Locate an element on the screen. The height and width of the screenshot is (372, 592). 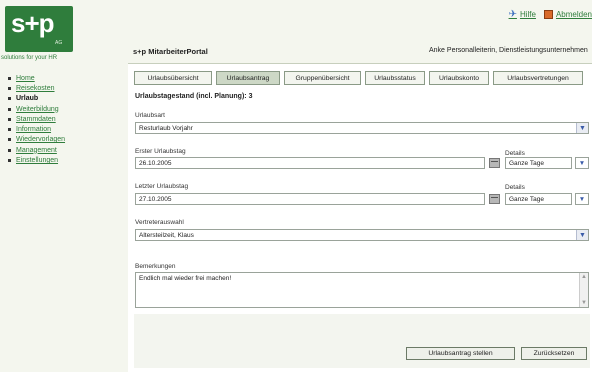
logo-ag: AG is located at coordinates (59, 43).